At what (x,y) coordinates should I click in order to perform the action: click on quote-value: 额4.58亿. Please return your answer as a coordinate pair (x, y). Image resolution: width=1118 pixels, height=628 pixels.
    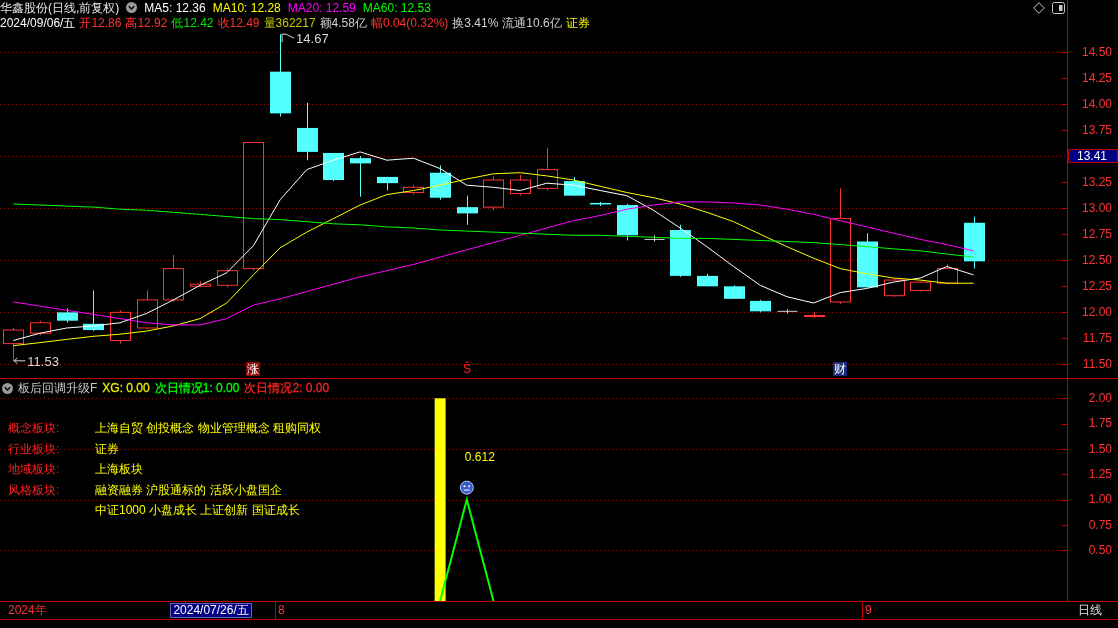
    Looking at the image, I should click on (343, 22).